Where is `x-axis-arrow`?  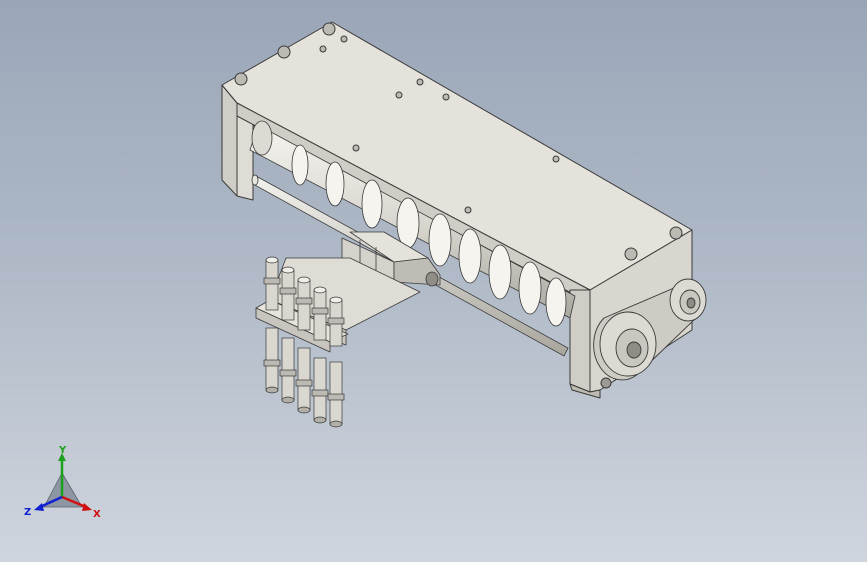 x-axis-arrow is located at coordinates (87, 507).